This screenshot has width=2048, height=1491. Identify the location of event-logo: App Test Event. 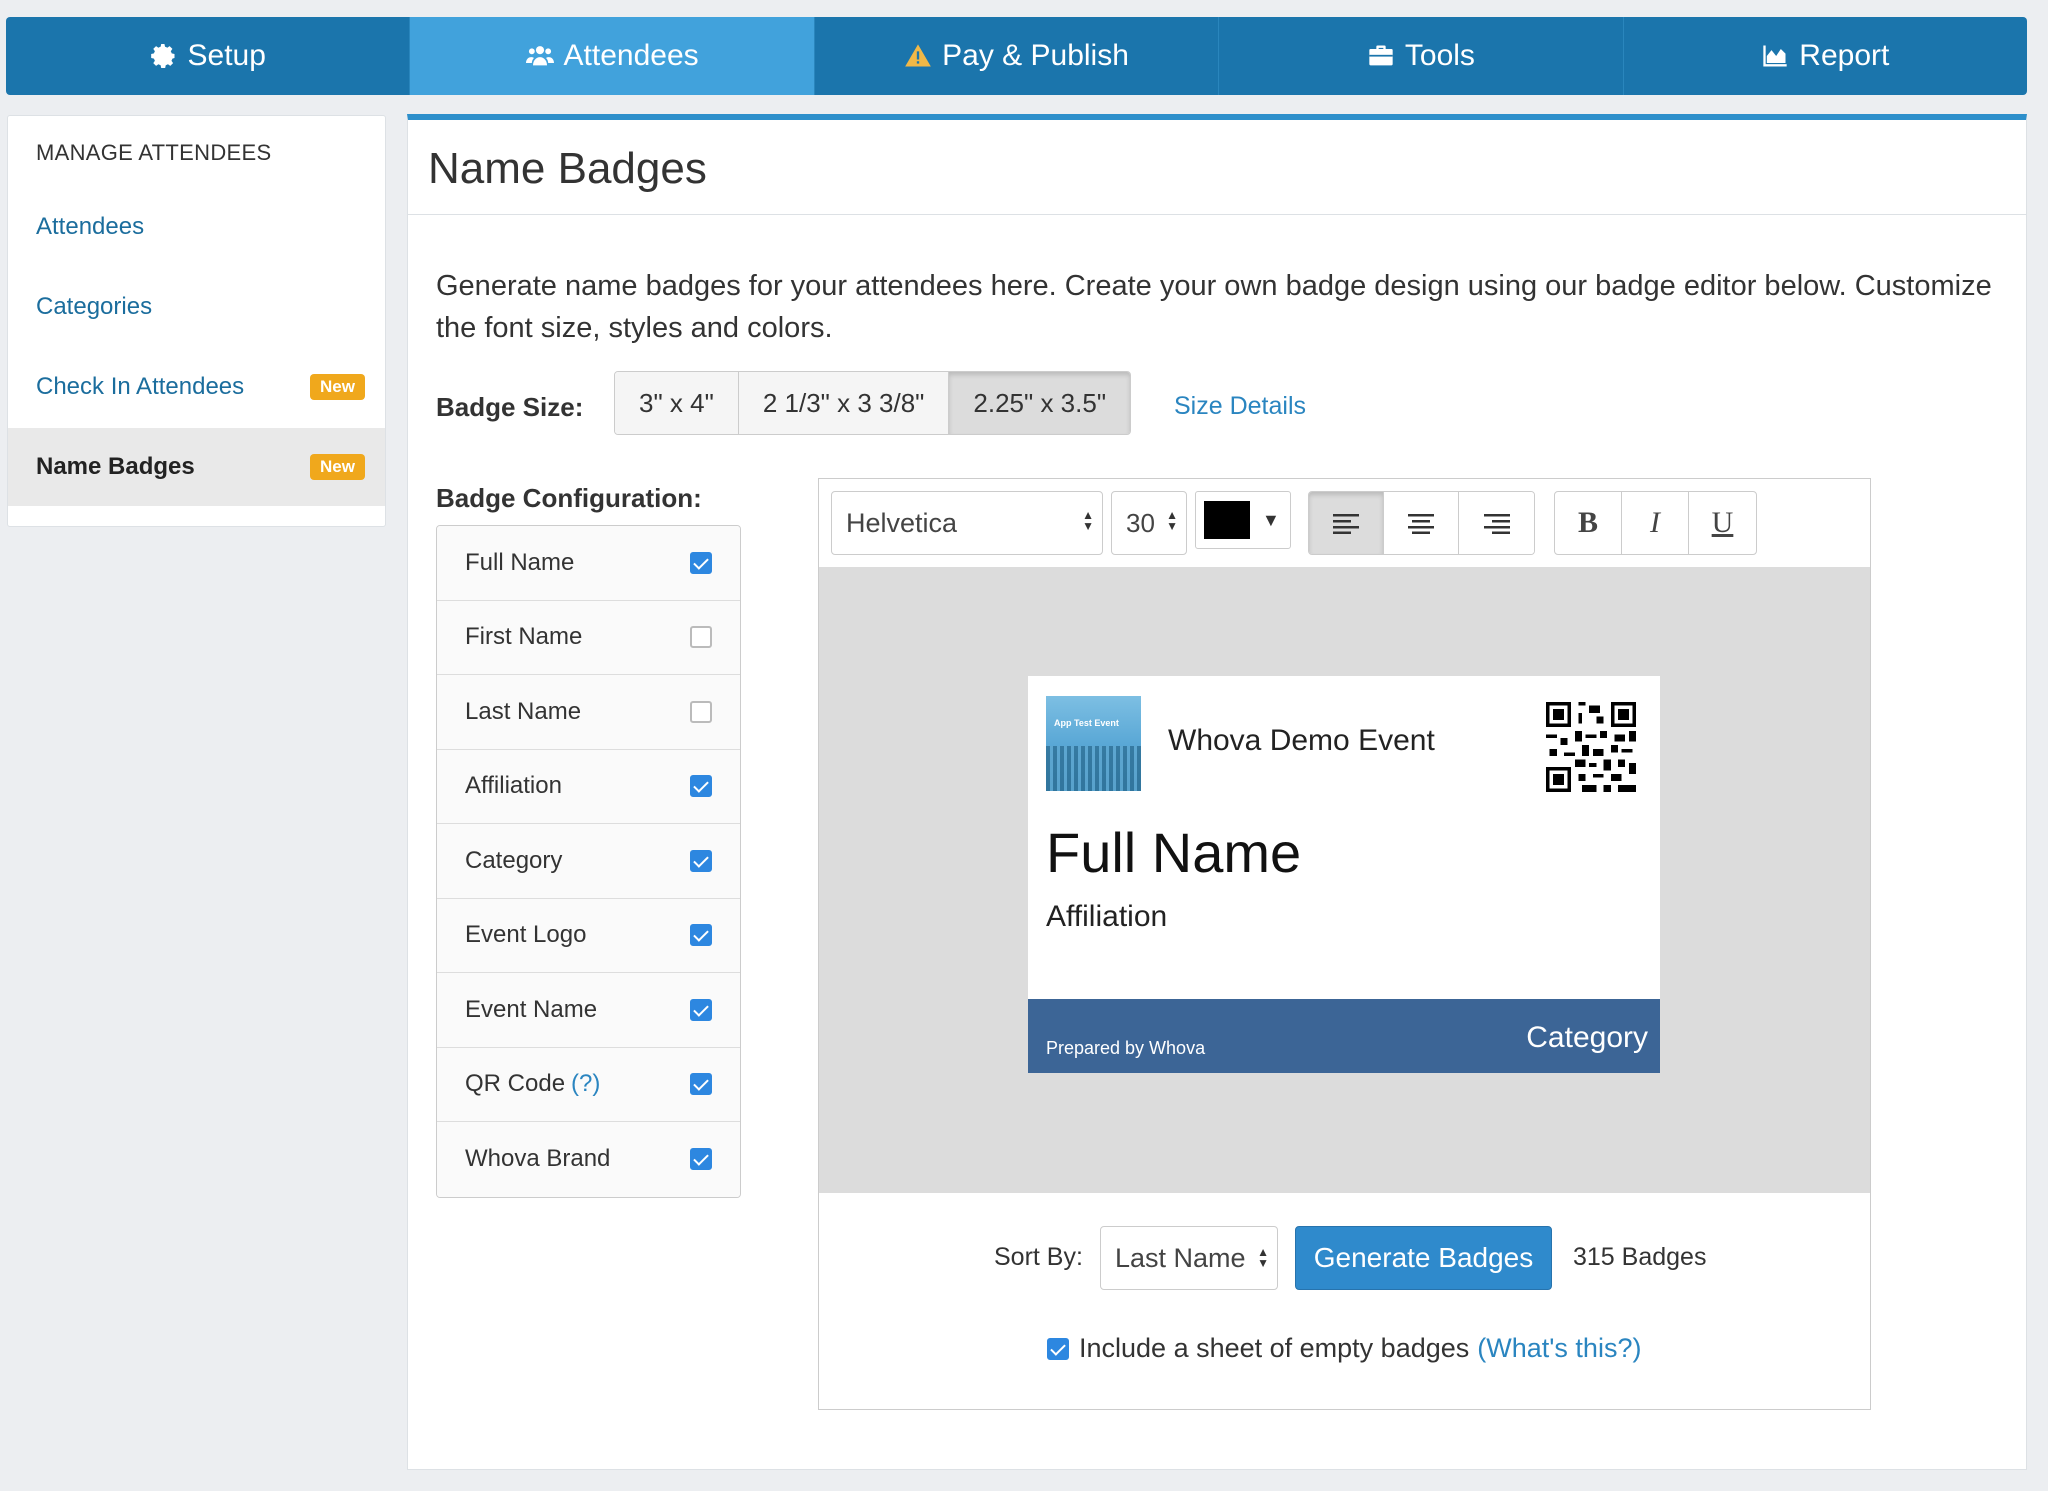
(1093, 743).